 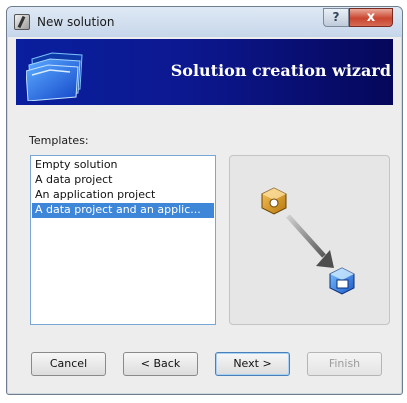 I want to click on list-item-application-project: An application project, so click(x=123, y=195).